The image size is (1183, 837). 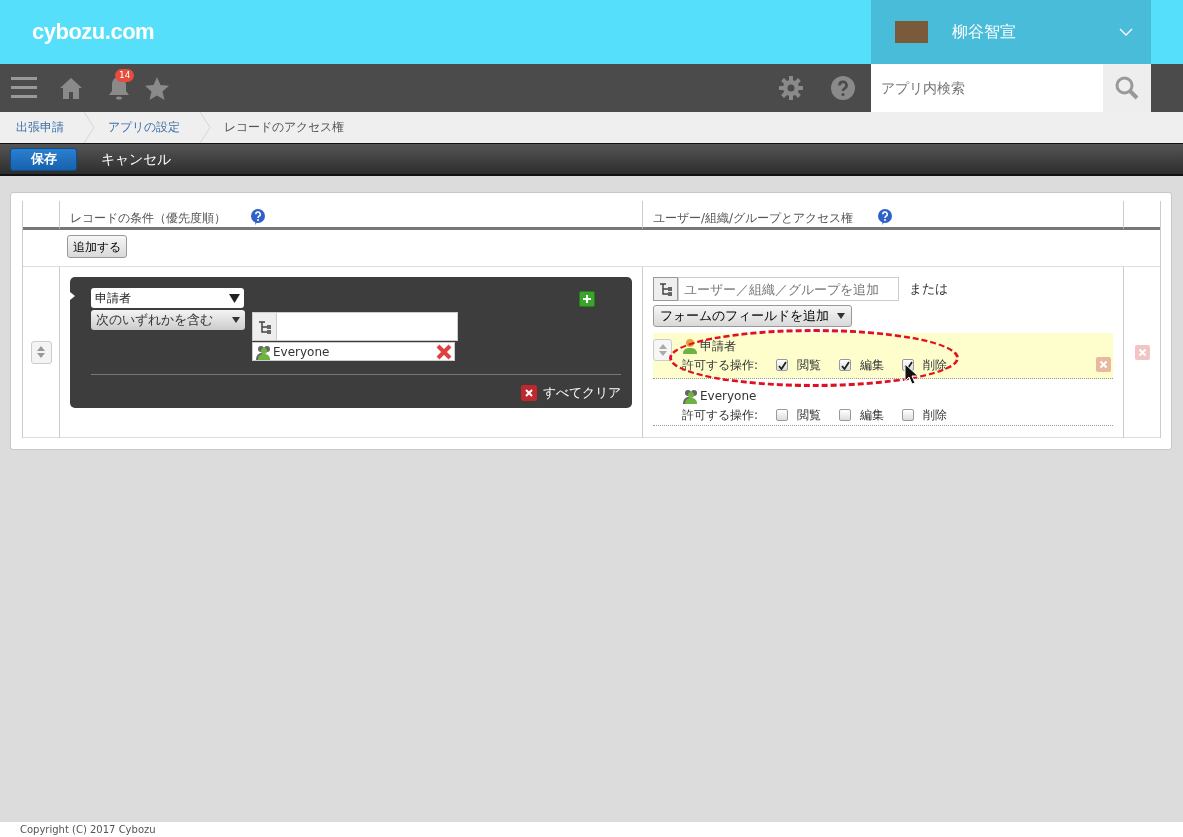 I want to click on user-name: 柳谷智宣, so click(x=984, y=32).